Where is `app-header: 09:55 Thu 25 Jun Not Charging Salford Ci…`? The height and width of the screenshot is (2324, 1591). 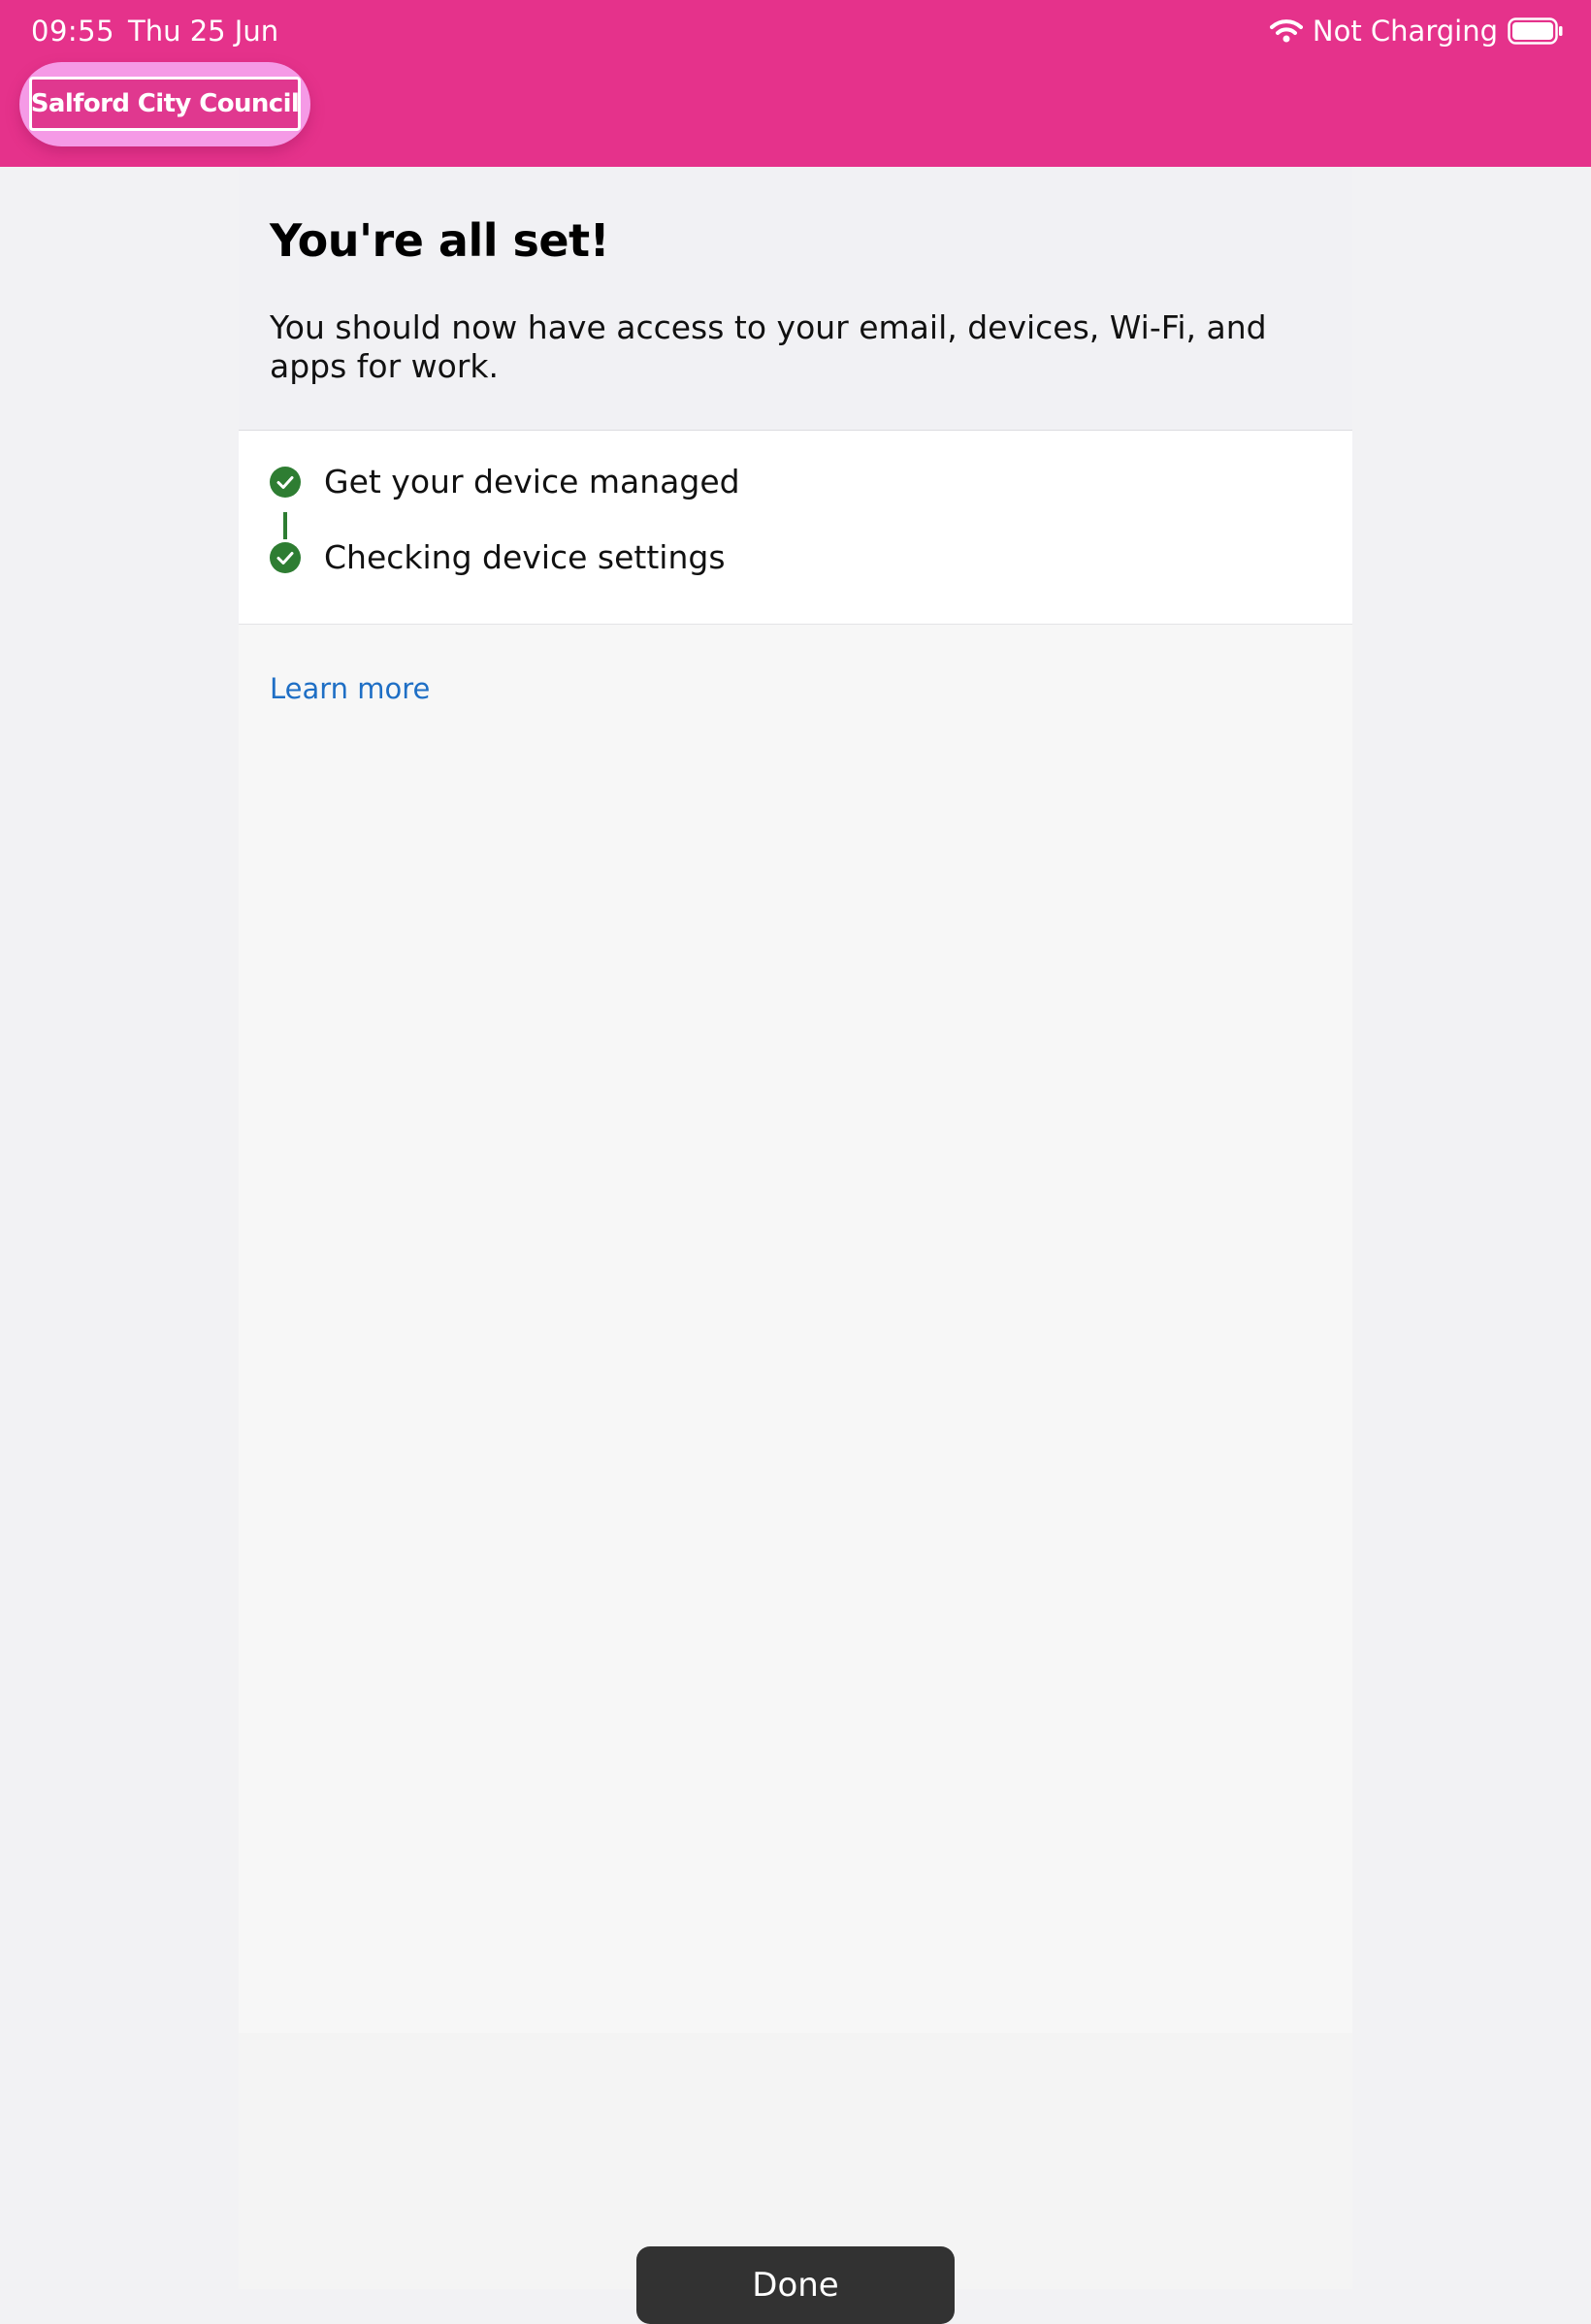
app-header: 09:55 Thu 25 Jun Not Charging Salford Ci… is located at coordinates (796, 83).